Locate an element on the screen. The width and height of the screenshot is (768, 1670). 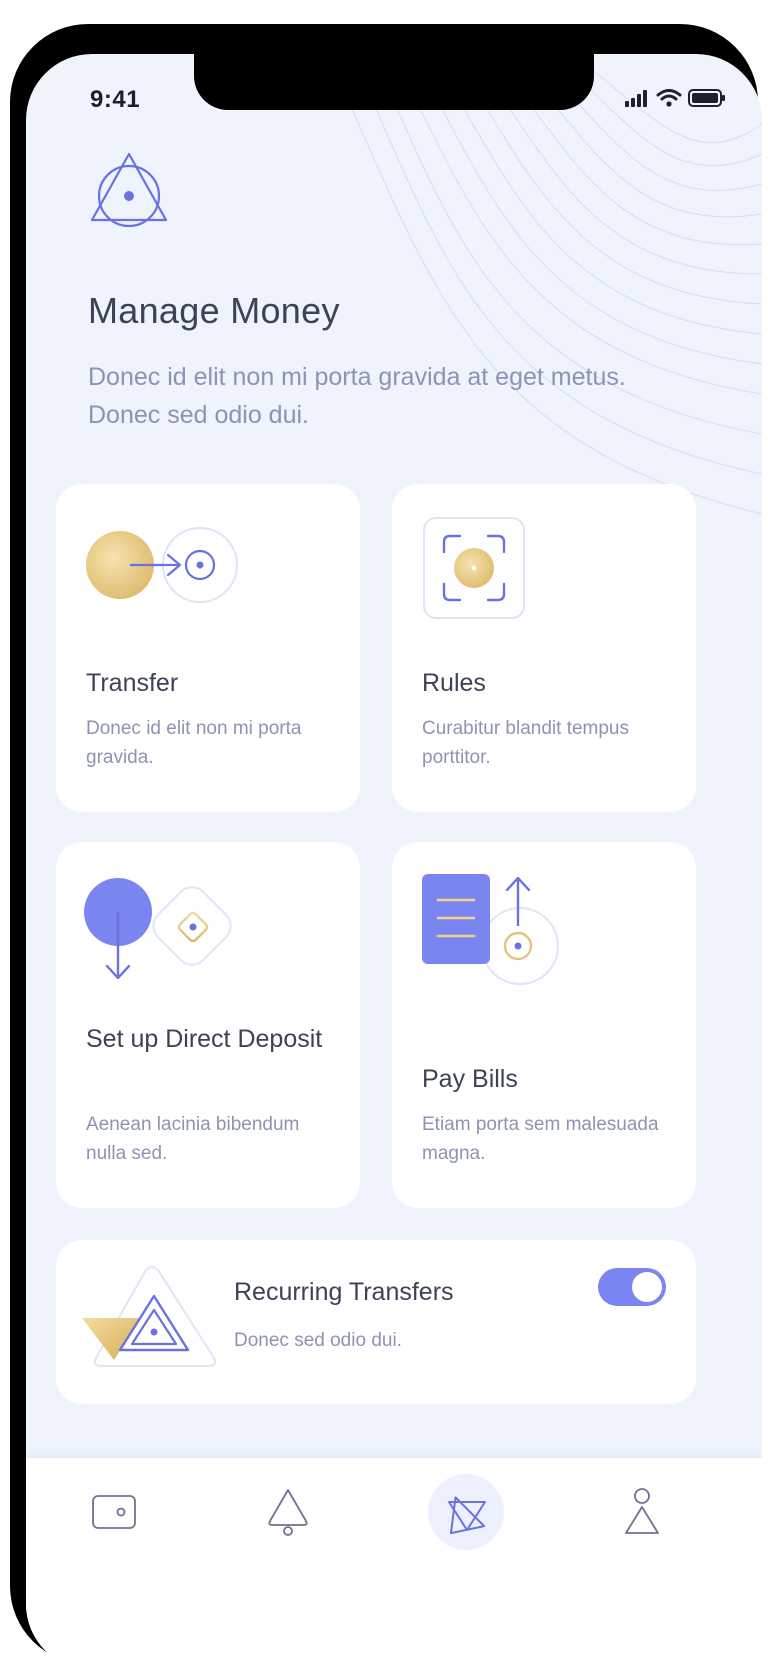
toggle-knob is located at coordinates (647, 1287).